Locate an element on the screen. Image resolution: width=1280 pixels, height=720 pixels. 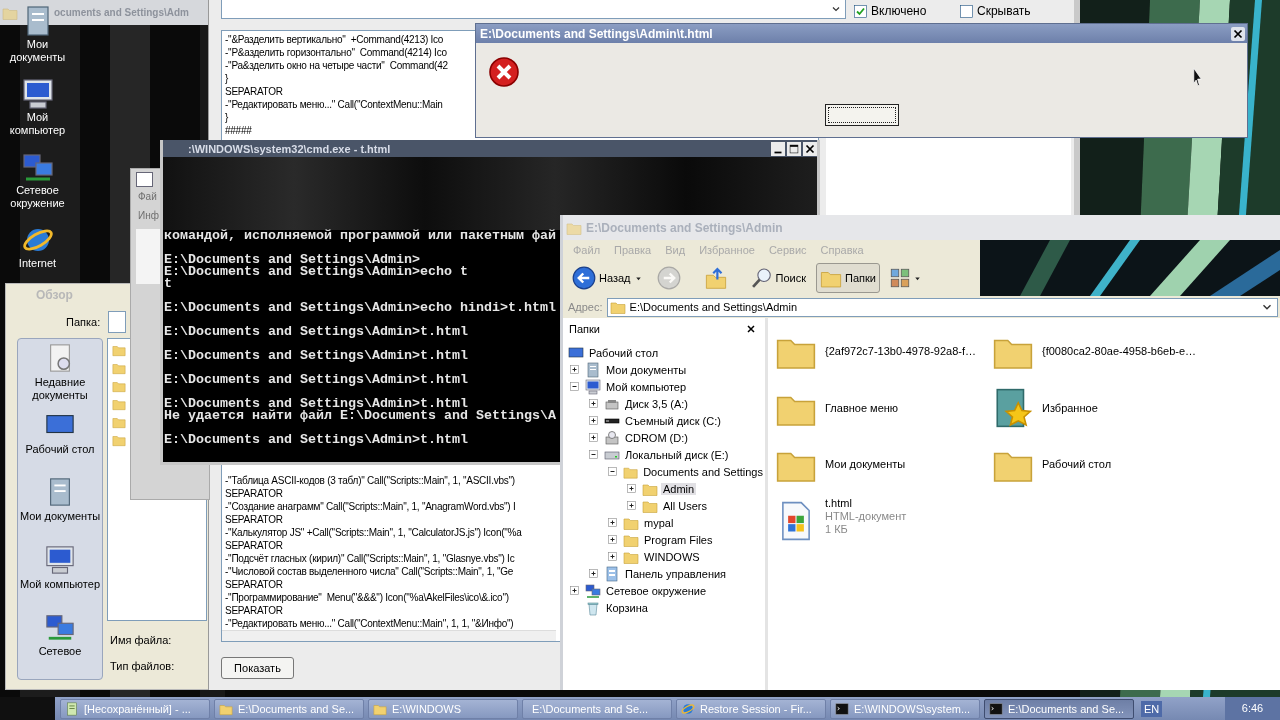
browser-icon is located at coordinates (688, 708).